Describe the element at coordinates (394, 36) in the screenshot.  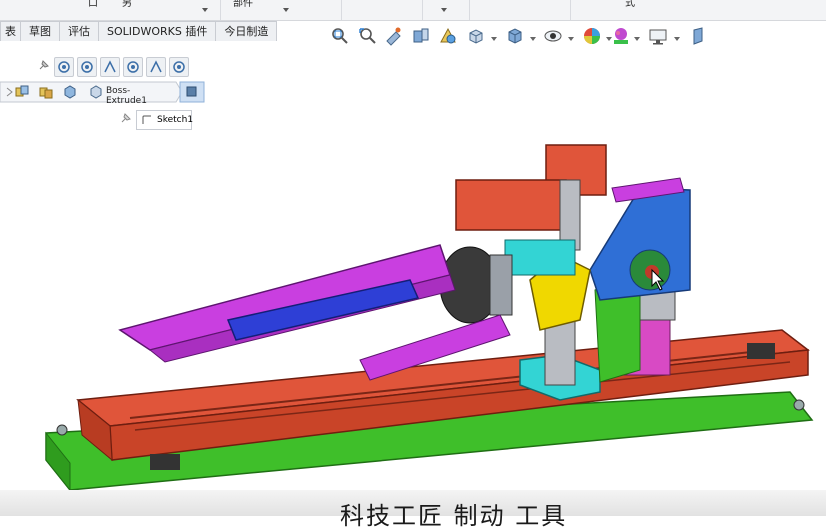
I see `previous-view-icon` at that location.